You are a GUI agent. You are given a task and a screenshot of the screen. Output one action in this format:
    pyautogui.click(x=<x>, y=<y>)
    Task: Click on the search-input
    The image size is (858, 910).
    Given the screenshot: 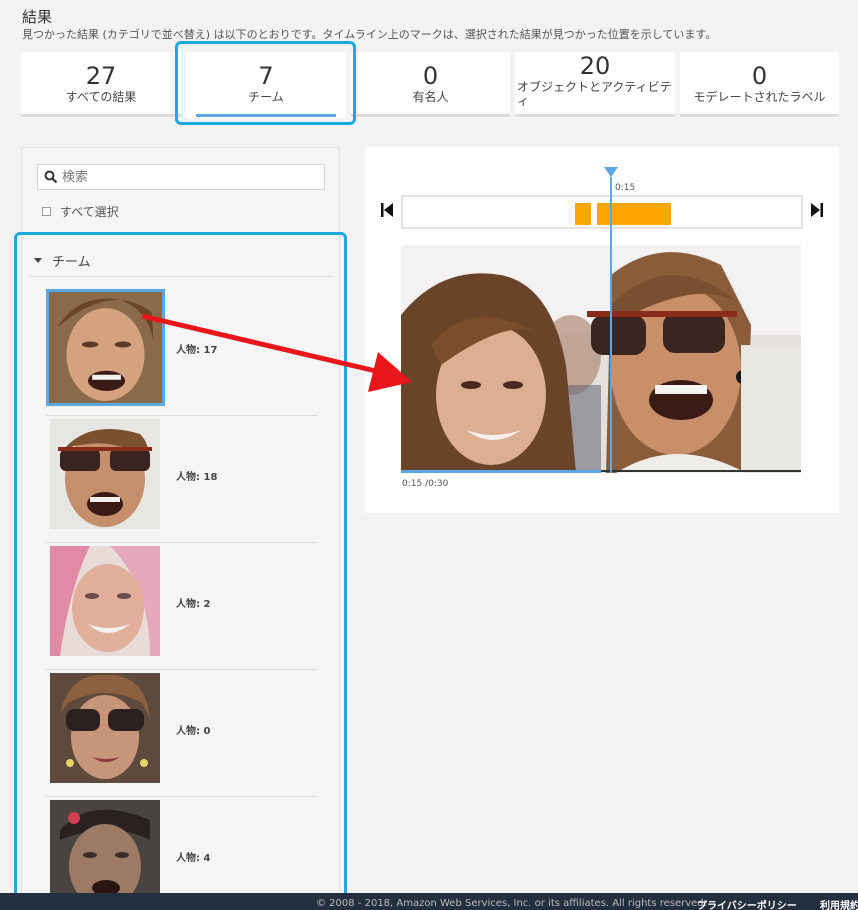 What is the action you would take?
    pyautogui.click(x=189, y=177)
    